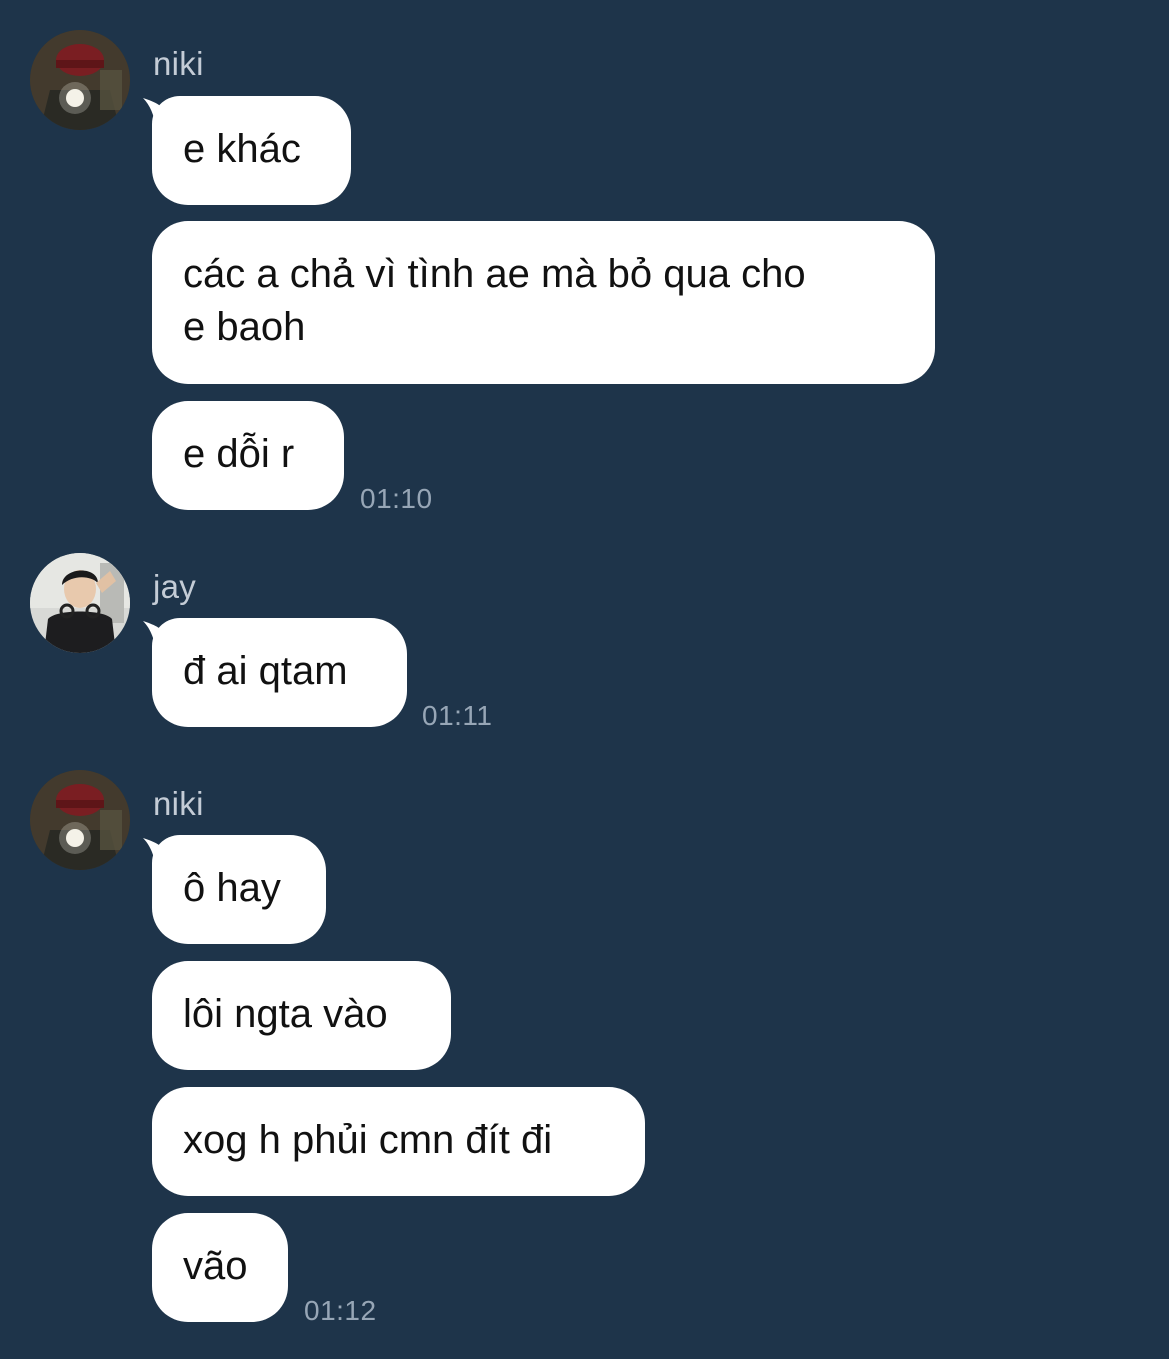  Describe the element at coordinates (340, 1310) in the screenshot. I see `message-timestamp: 01:12` at that location.